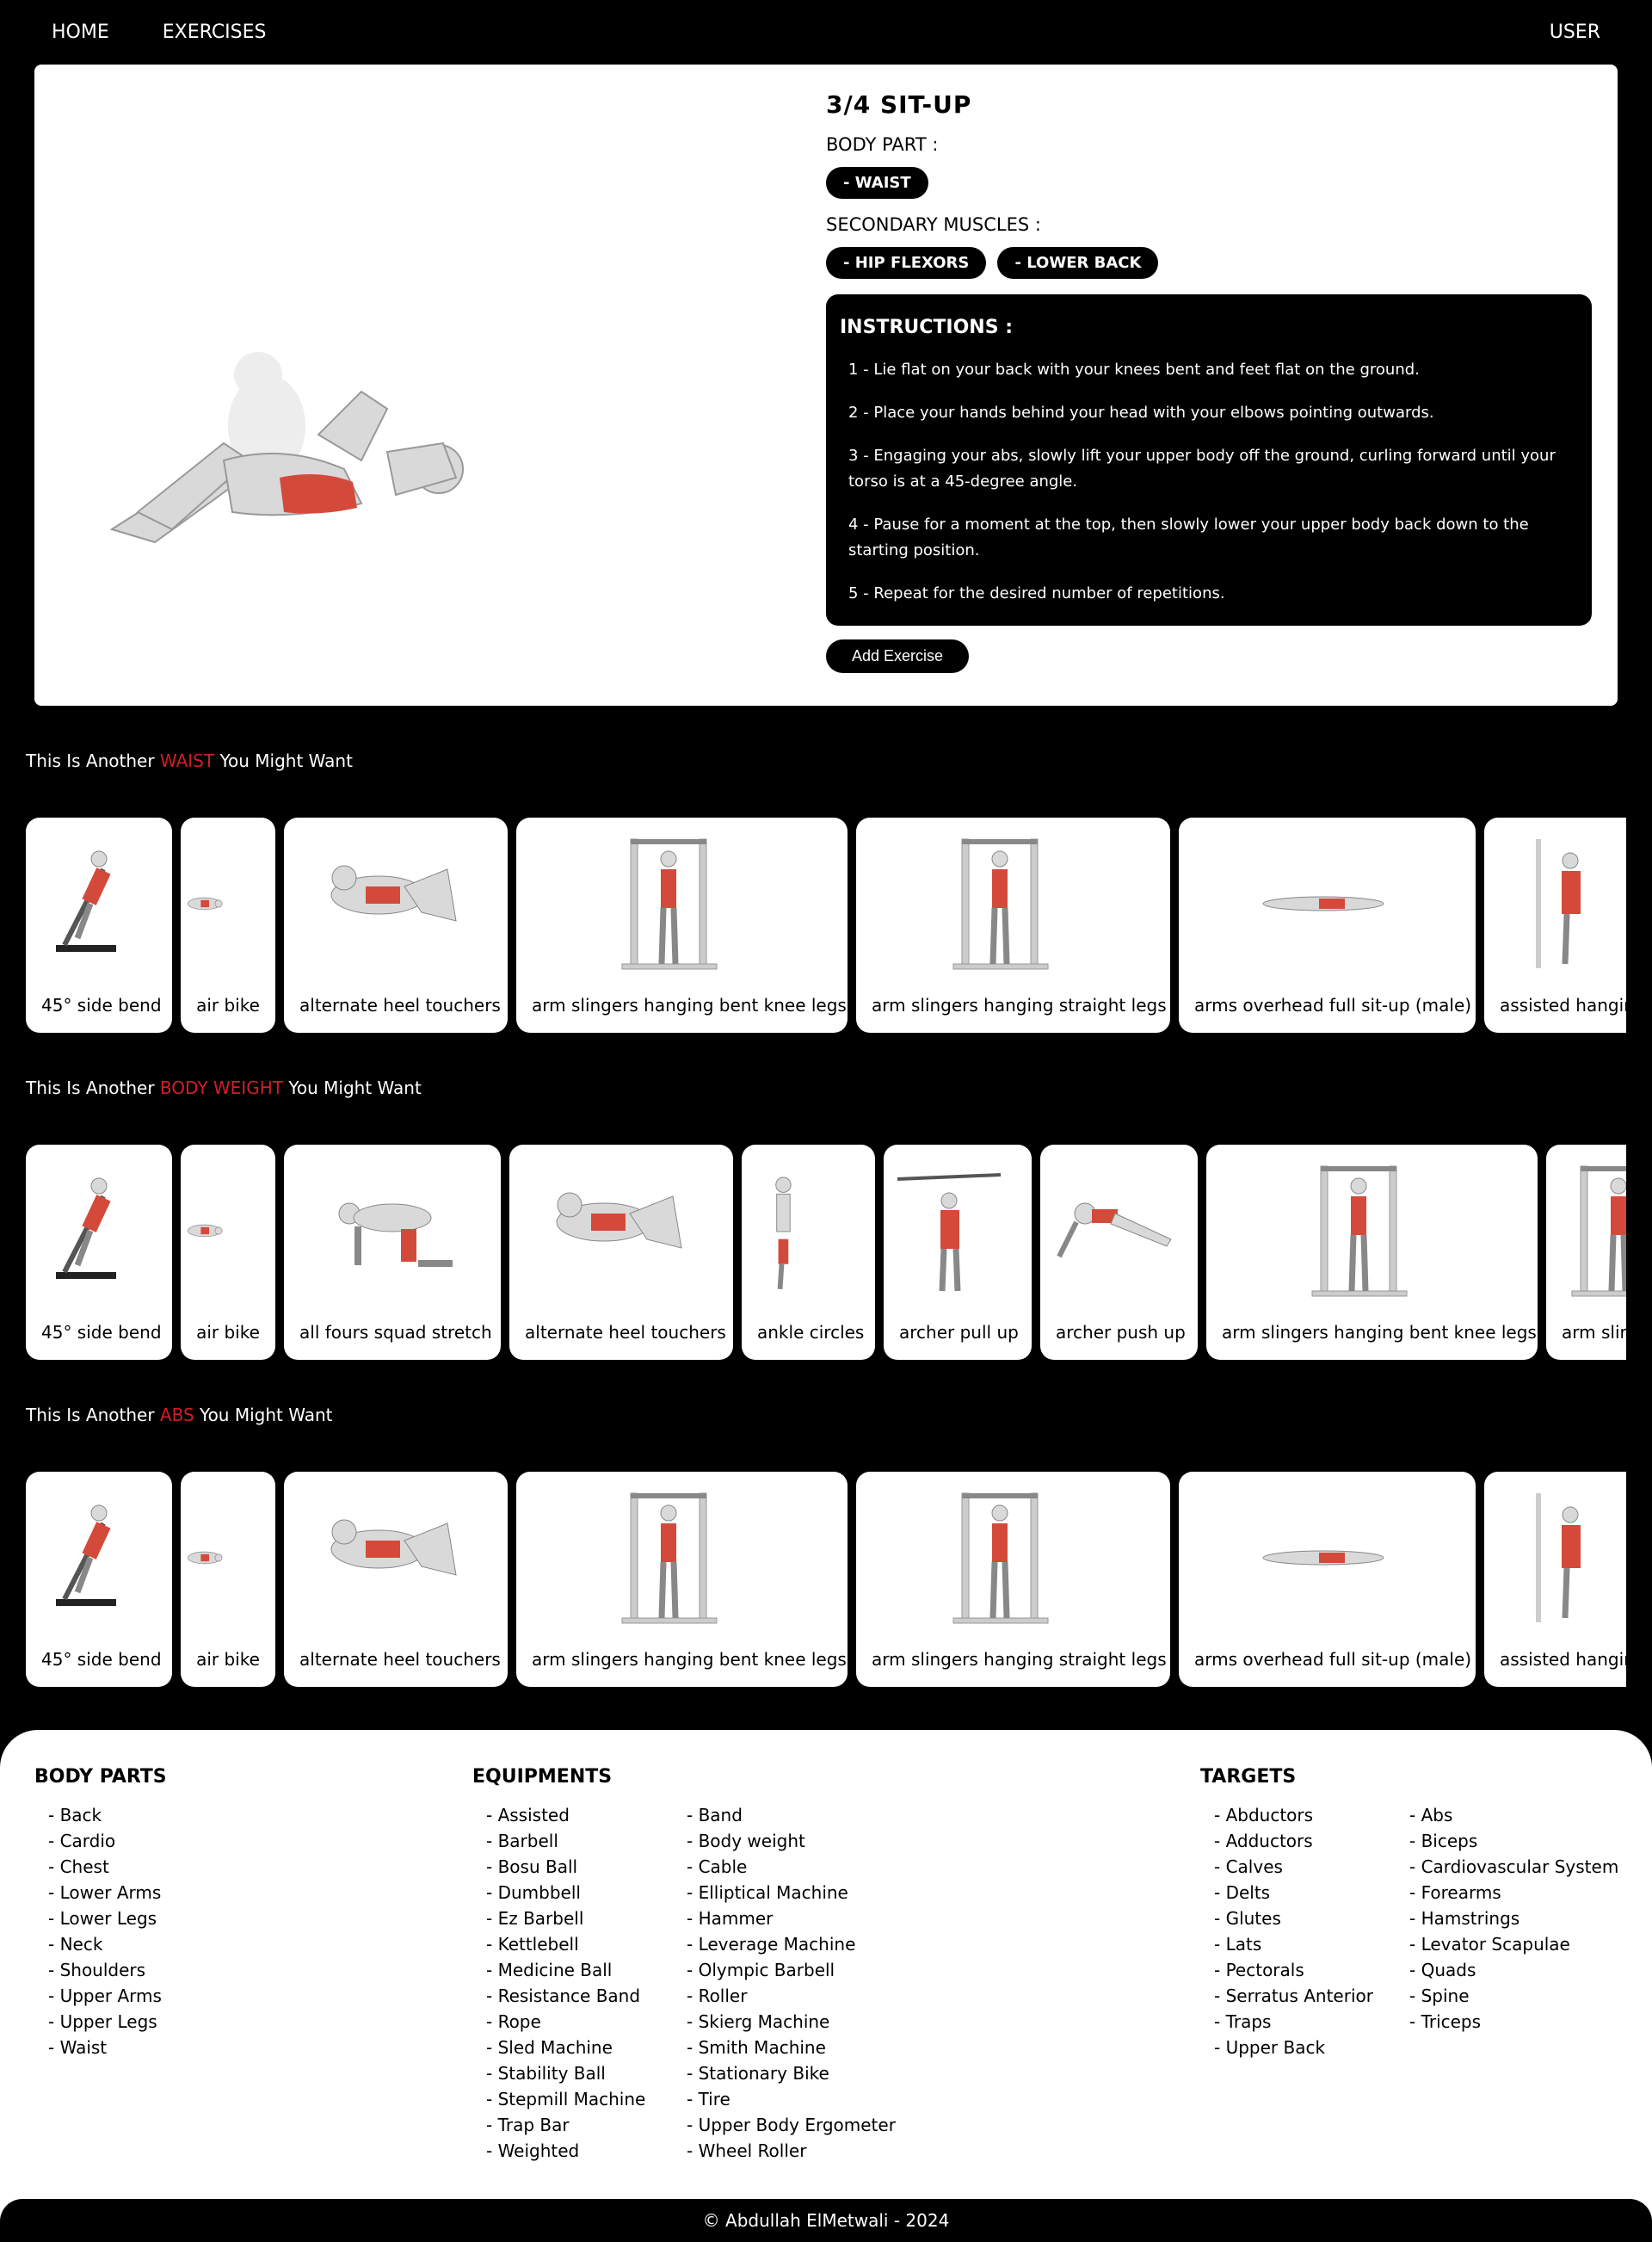  Describe the element at coordinates (1524, 2022) in the screenshot. I see `targets-list-item: - Triceps` at that location.